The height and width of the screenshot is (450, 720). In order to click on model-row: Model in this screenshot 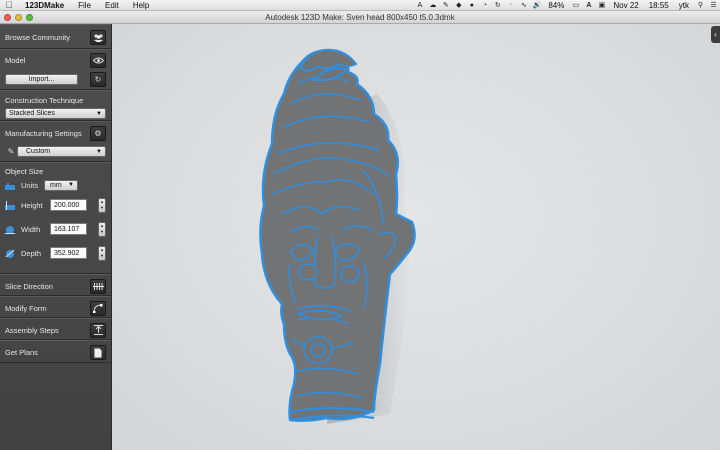, I will do `click(55, 60)`.